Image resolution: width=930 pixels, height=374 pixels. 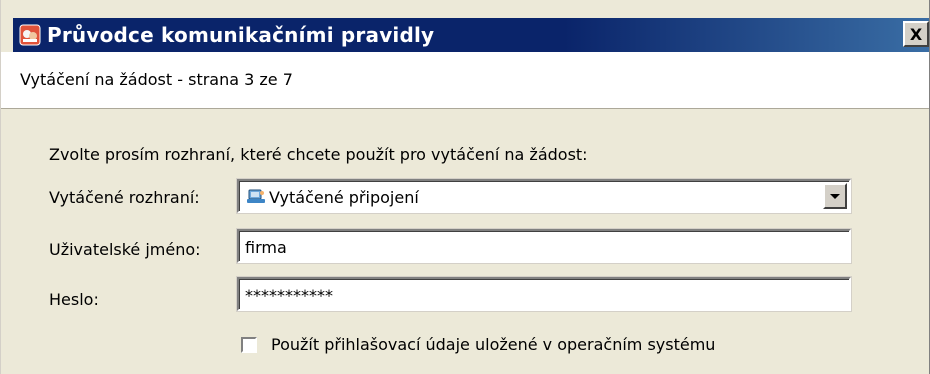 I want to click on chevron-down-icon, so click(x=835, y=196).